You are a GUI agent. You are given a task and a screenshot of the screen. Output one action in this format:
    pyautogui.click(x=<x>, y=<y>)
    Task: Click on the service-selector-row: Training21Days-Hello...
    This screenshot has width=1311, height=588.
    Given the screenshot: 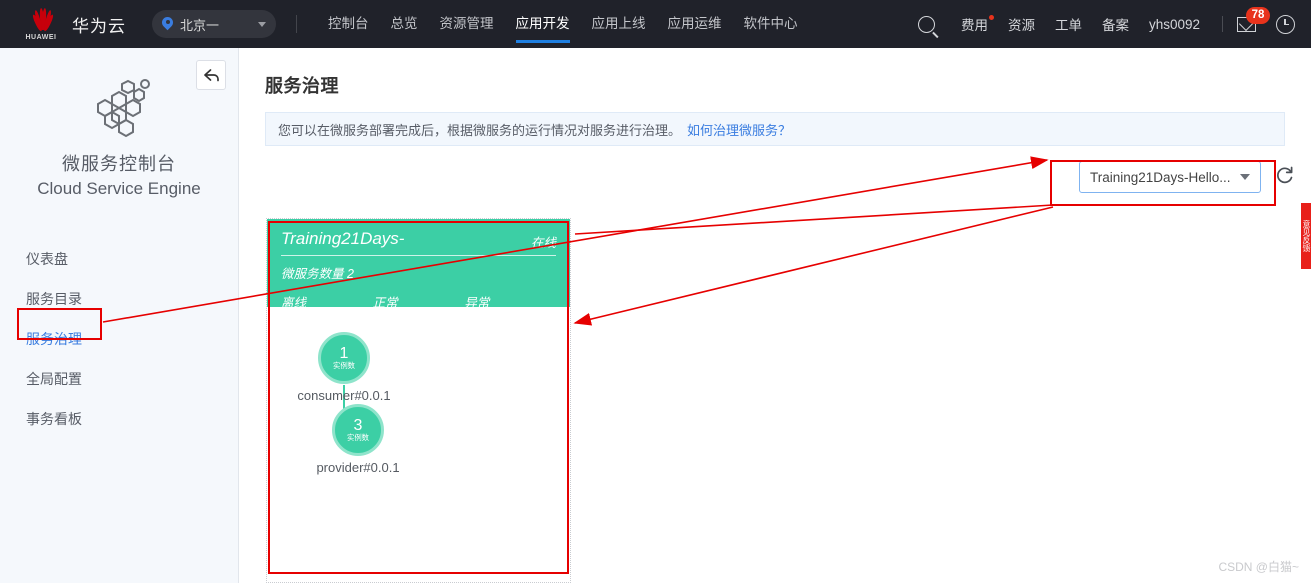 What is the action you would take?
    pyautogui.click(x=1187, y=177)
    